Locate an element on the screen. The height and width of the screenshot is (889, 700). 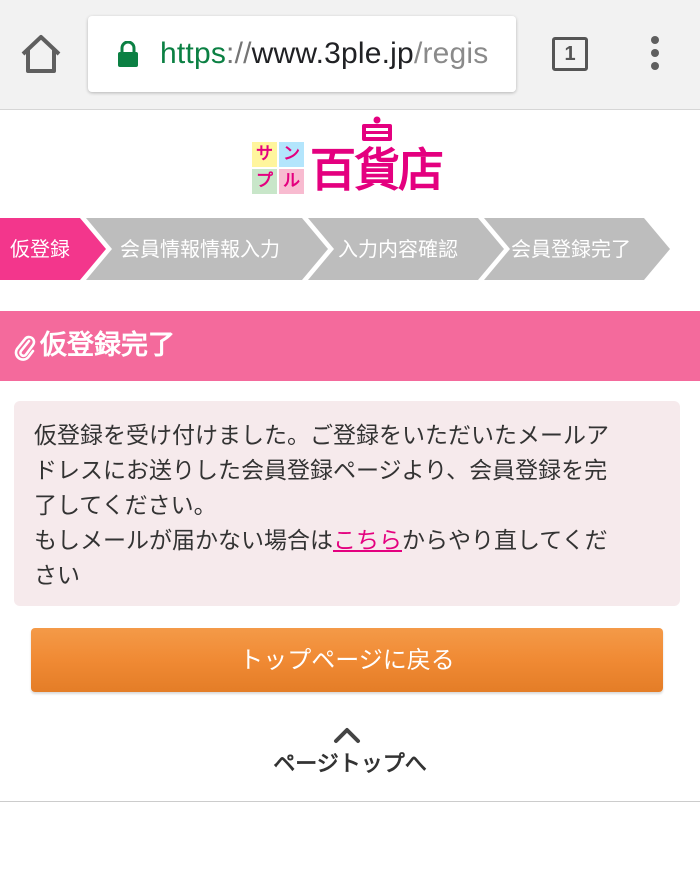
message-line: もしメールが届かない場合はこちらからやり直してくだ is located at coordinates (348, 541).